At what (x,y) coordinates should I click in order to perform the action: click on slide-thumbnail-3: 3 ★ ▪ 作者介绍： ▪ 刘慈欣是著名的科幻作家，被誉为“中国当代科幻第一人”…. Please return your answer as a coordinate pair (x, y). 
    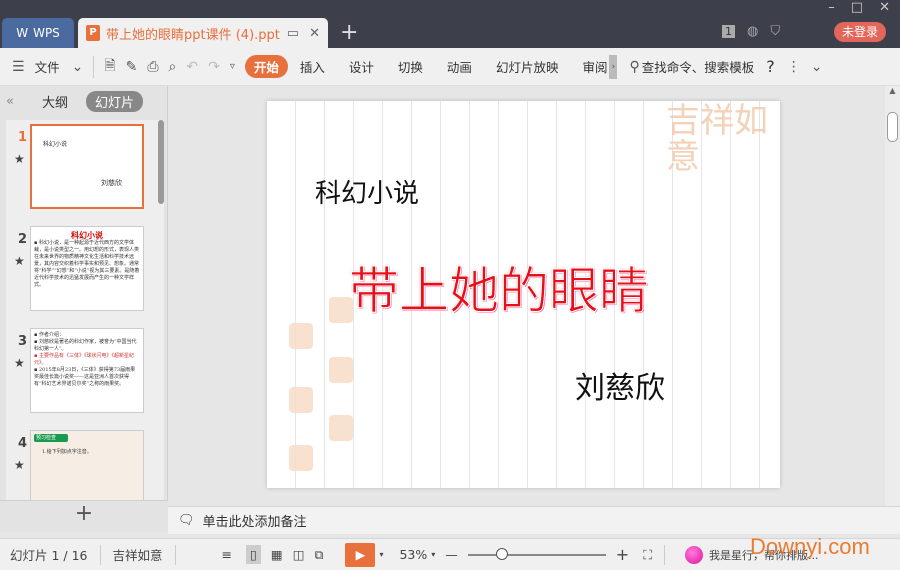
    Looking at the image, I should click on (81, 373).